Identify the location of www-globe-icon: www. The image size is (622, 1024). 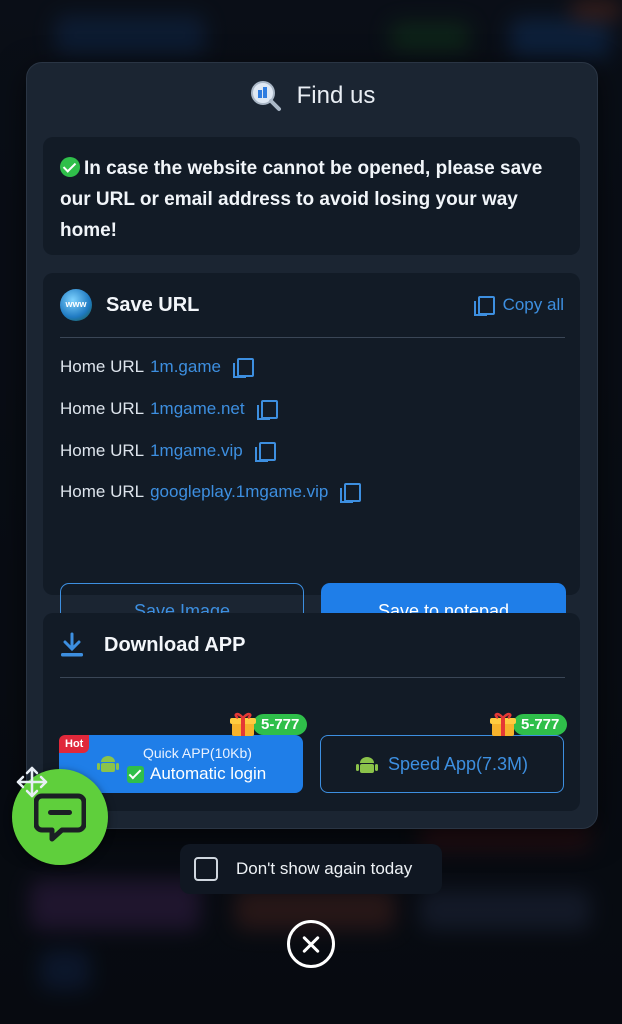
(76, 305).